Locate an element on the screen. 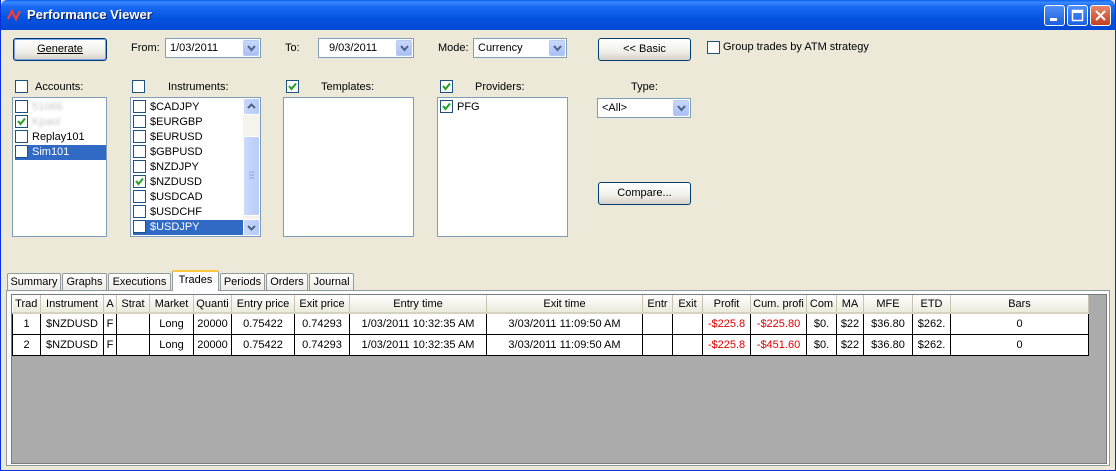  list-item: PFG is located at coordinates (460, 107).